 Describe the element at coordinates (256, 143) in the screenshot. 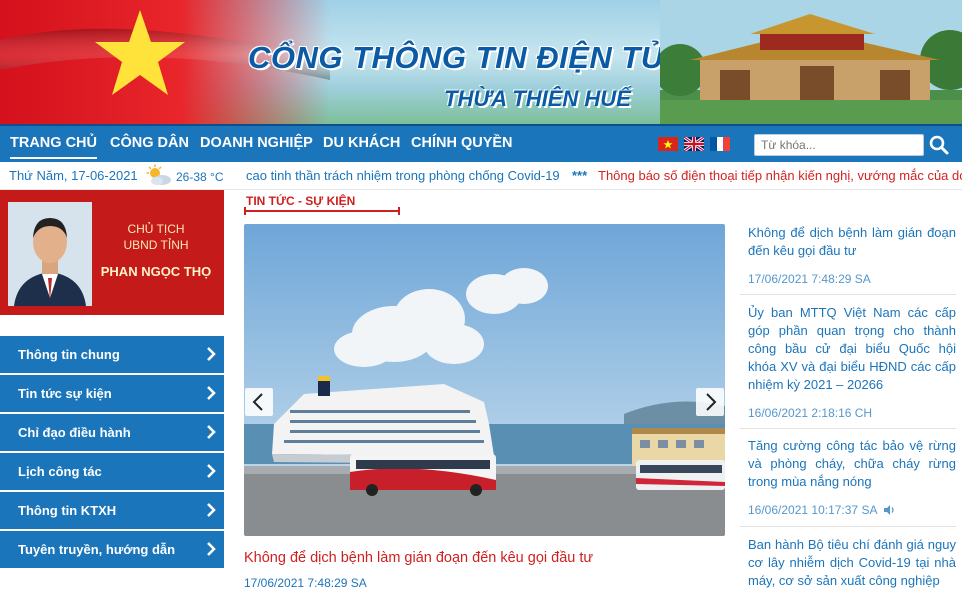

I see `nav-business: DOANH NGHIỆP` at that location.